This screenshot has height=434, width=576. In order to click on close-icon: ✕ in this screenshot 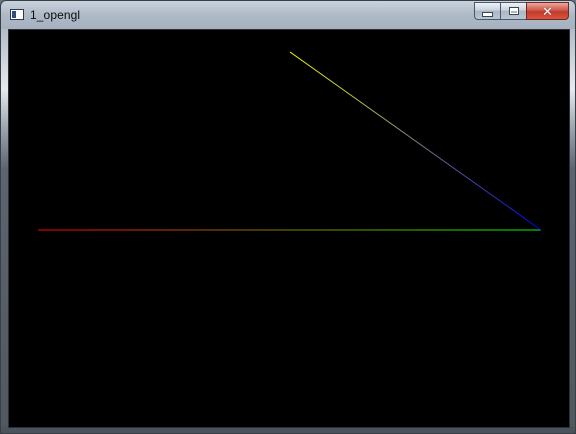, I will do `click(547, 11)`.